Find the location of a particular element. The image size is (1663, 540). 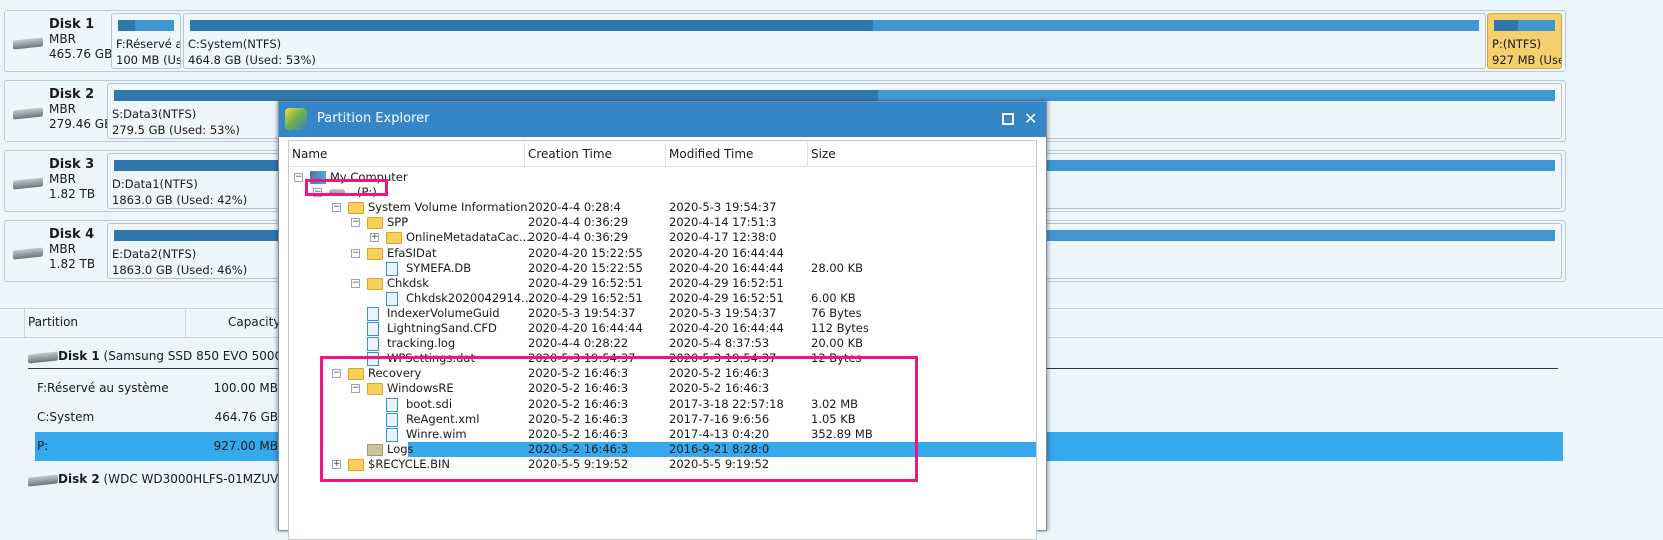

partition-info: 100 MB (Use is located at coordinates (148, 60).